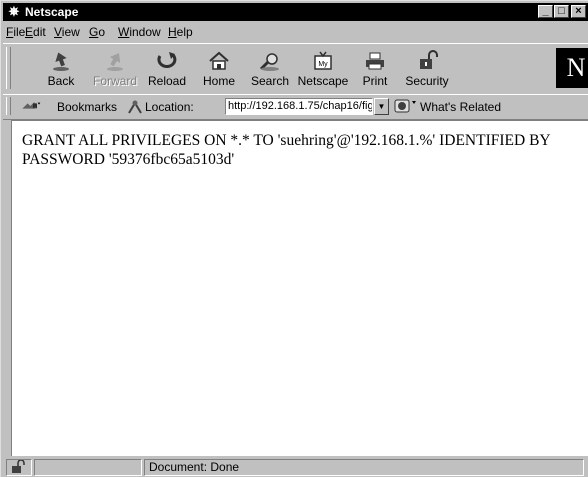 This screenshot has width=588, height=477. I want to click on status-bar: Document: Done, so click(295, 467).